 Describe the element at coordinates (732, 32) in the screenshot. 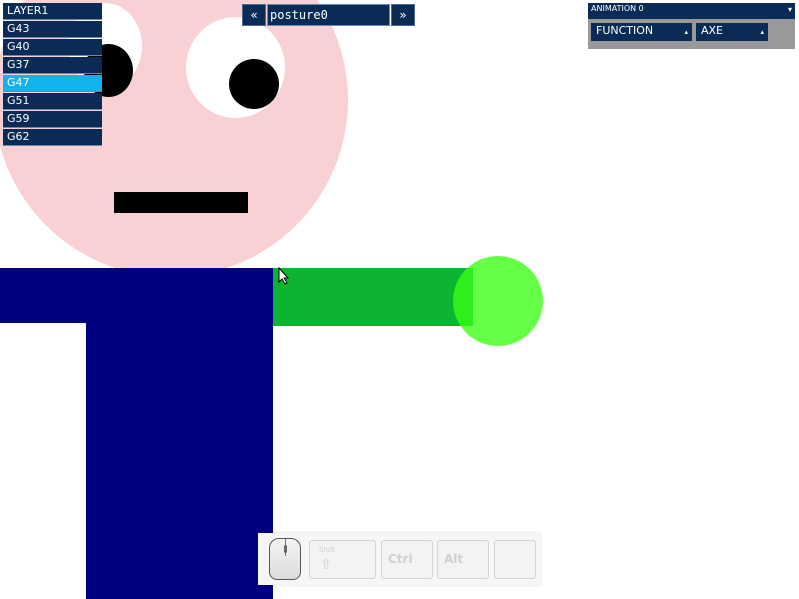

I see `axe-dropdown: AXE ▴` at that location.